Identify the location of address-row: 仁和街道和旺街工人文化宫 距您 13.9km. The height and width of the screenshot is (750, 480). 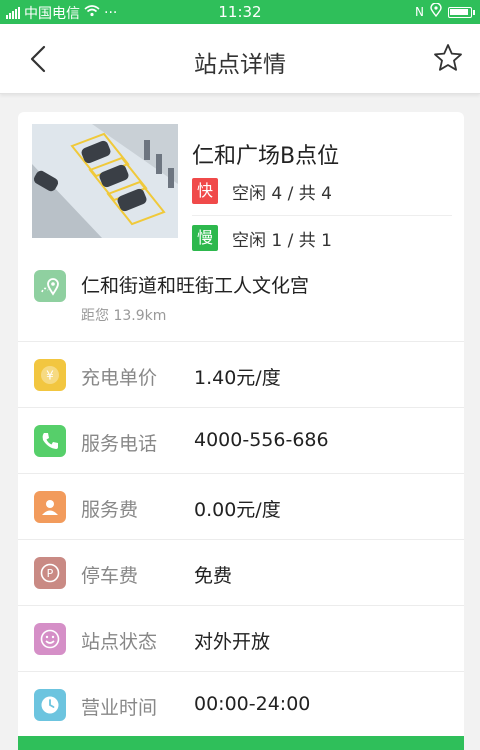
(241, 296).